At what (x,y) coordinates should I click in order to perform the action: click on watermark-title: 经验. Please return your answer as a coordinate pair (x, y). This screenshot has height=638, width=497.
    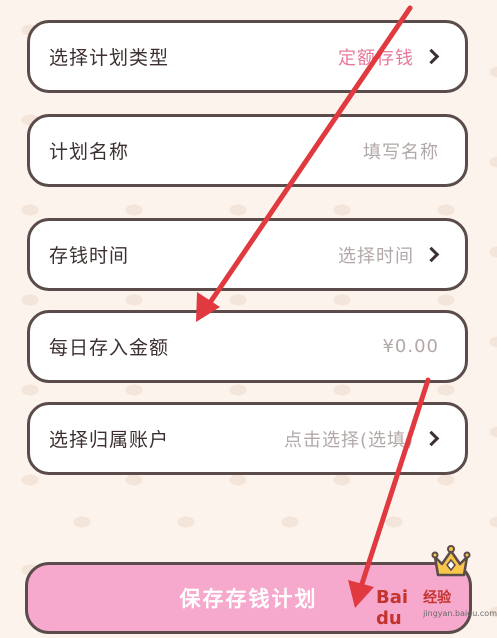
    Looking at the image, I should click on (437, 598).